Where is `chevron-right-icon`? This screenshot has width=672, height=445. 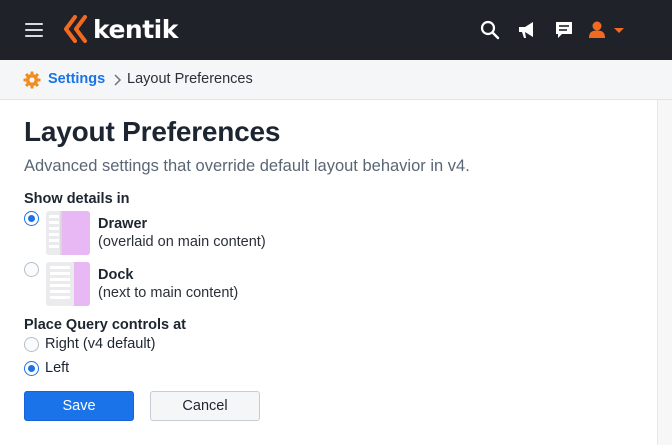
chevron-right-icon is located at coordinates (118, 80).